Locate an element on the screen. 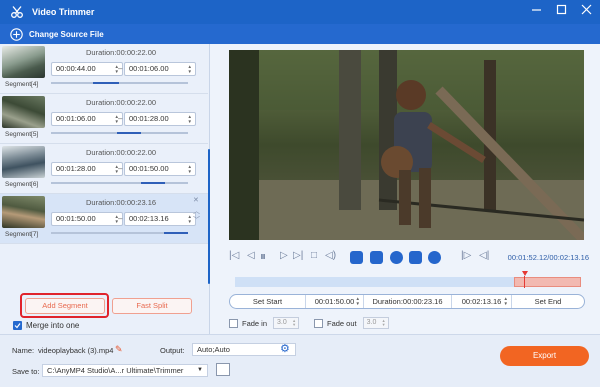 This screenshot has height=387, width=600. fast-split-button: Fast Split is located at coordinates (152, 306).